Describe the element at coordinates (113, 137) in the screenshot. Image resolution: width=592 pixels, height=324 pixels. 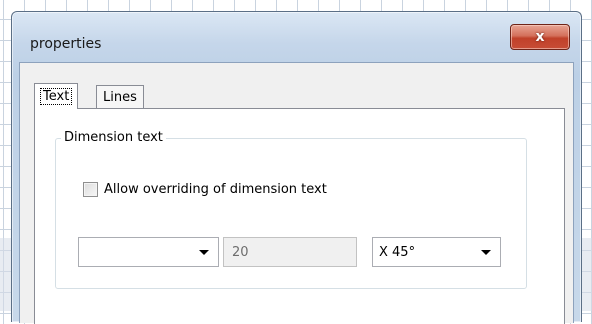
I see `group-title: Dimension text` at that location.